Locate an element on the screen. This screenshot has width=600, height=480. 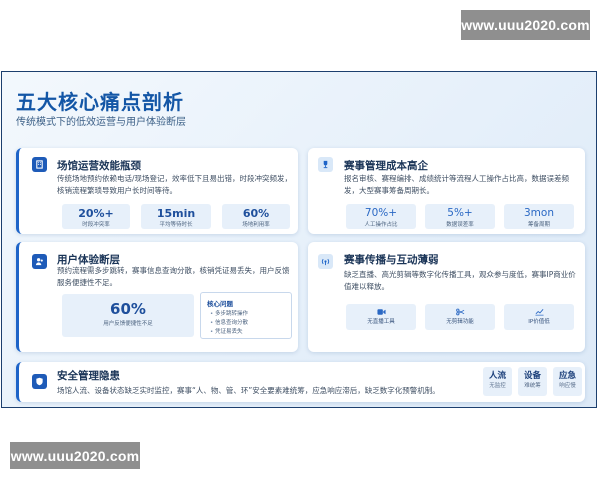
broadcast-icon is located at coordinates (325, 261).